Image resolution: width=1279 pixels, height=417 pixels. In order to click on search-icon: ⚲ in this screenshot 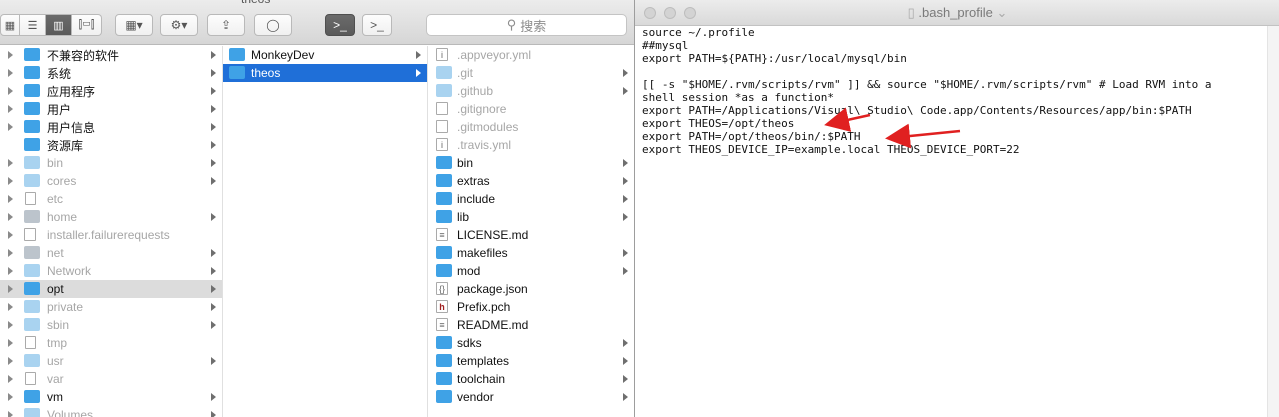, I will do `click(511, 24)`.